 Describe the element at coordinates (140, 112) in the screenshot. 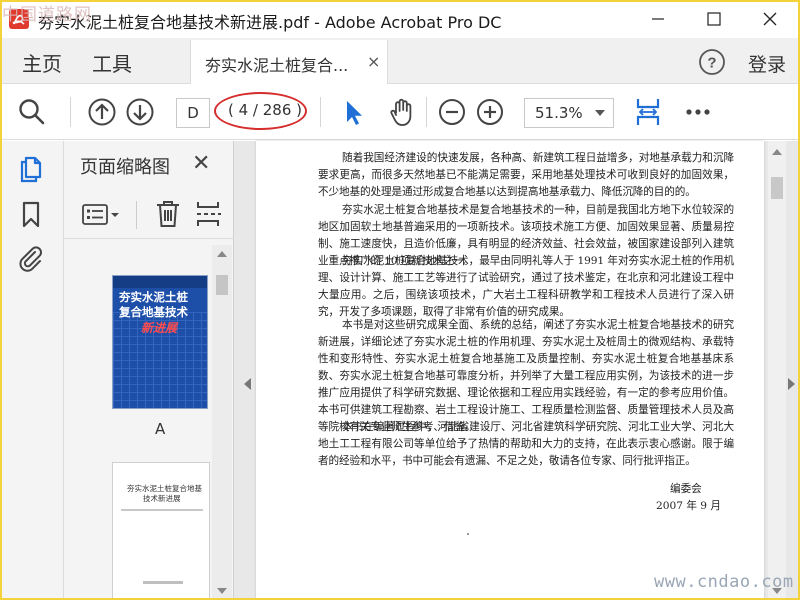

I see `next-page-icon` at that location.